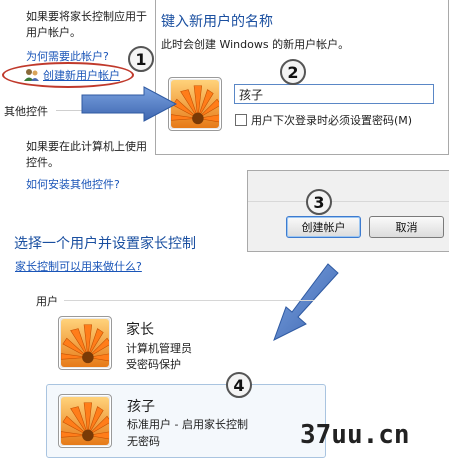  I want to click on users-label: 用户, so click(47, 301).